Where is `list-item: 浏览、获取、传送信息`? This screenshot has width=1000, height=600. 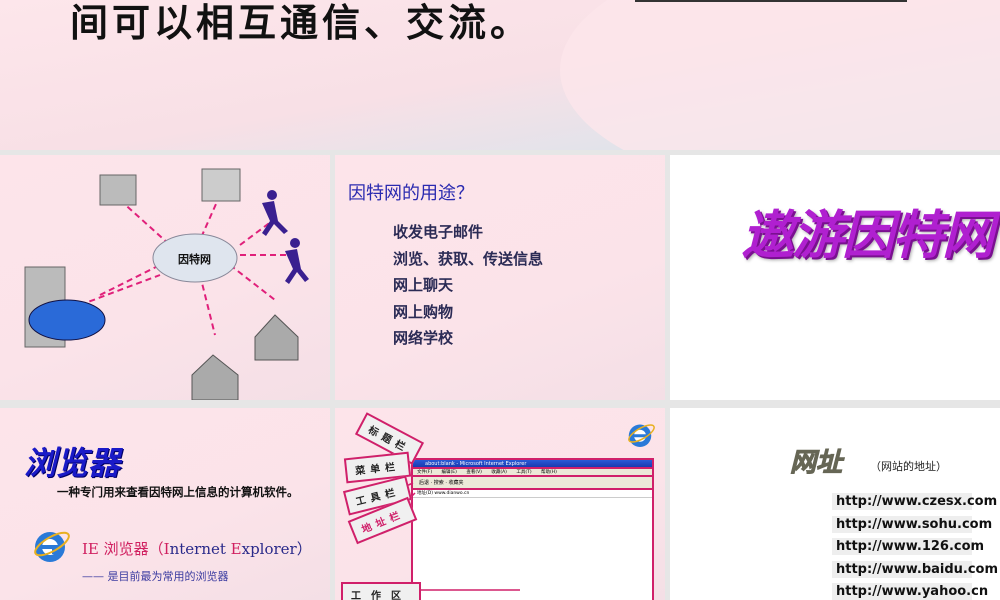
list-item: 浏览、获取、传送信息 is located at coordinates (468, 258).